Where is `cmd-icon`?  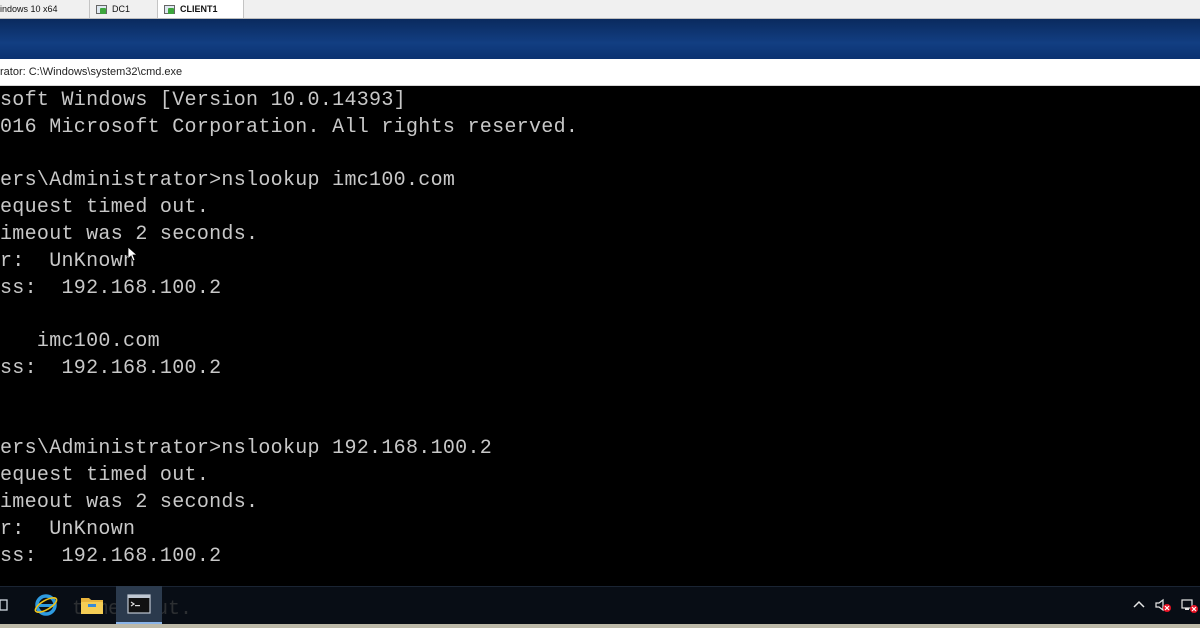
cmd-icon is located at coordinates (139, 604).